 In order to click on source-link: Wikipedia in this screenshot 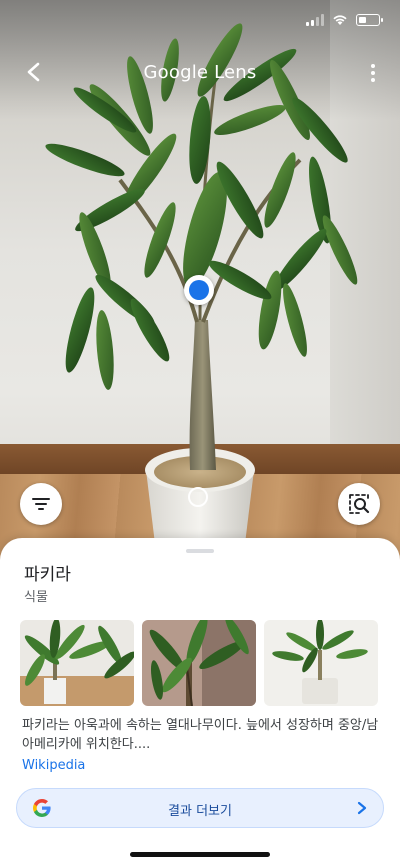, I will do `click(53, 765)`.